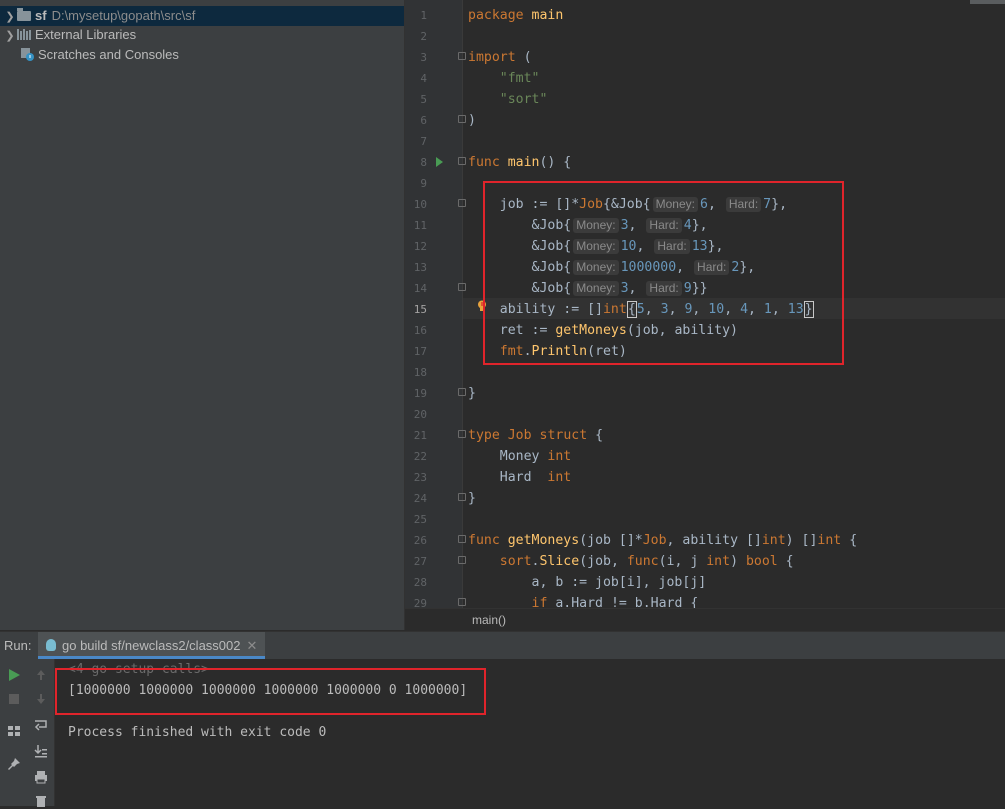  I want to click on editor-scrollbar, so click(987, 2).